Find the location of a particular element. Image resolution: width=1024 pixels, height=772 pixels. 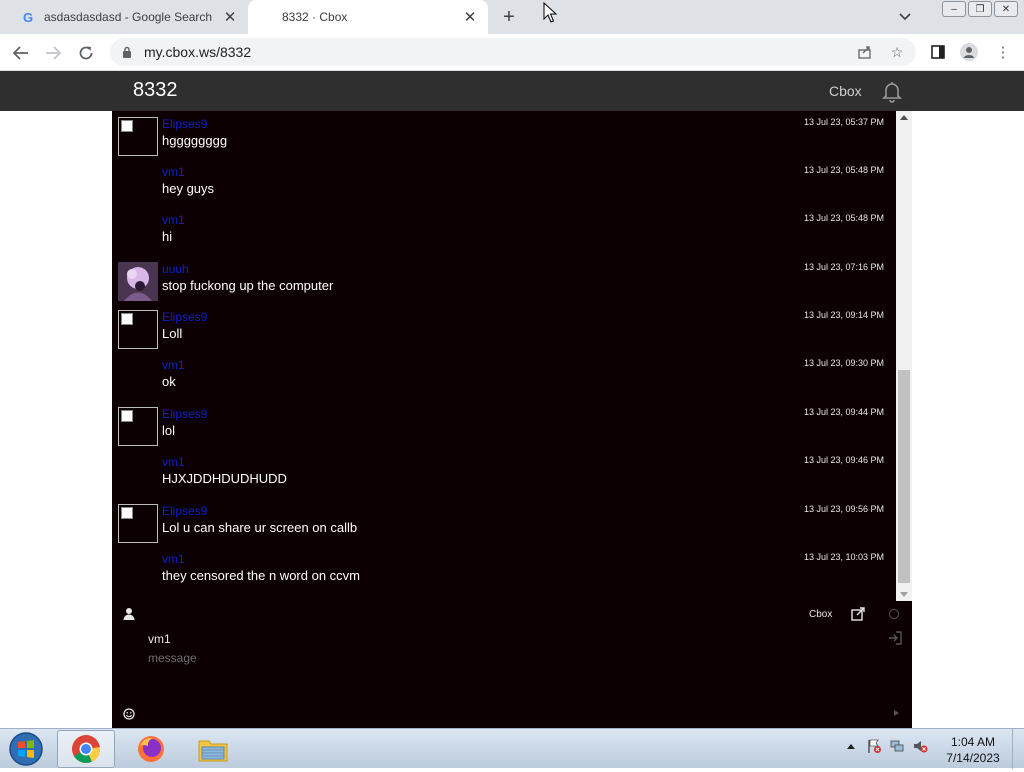

chat-controls-bar: Cbox is located at coordinates (512, 615).